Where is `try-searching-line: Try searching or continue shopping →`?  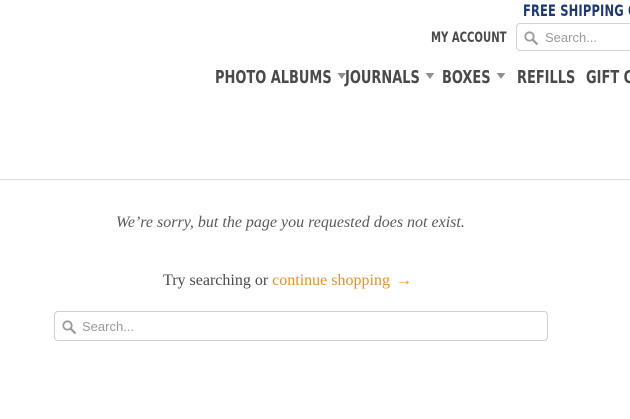 try-searching-line: Try searching or continue shopping → is located at coordinates (287, 281).